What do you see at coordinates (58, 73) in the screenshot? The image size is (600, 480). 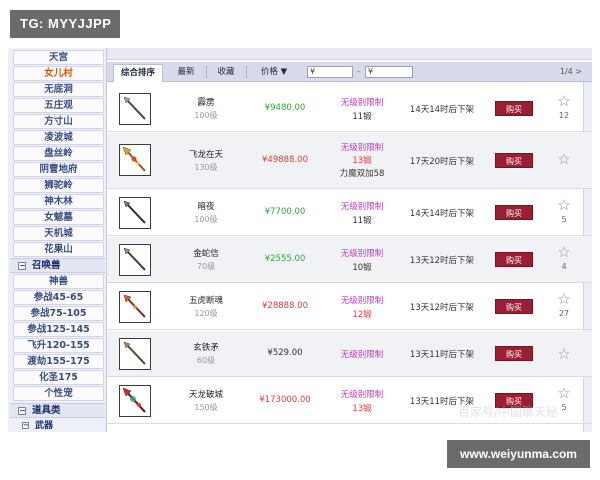 I see `sidebar-item-nvercun: 女儿村` at bounding box center [58, 73].